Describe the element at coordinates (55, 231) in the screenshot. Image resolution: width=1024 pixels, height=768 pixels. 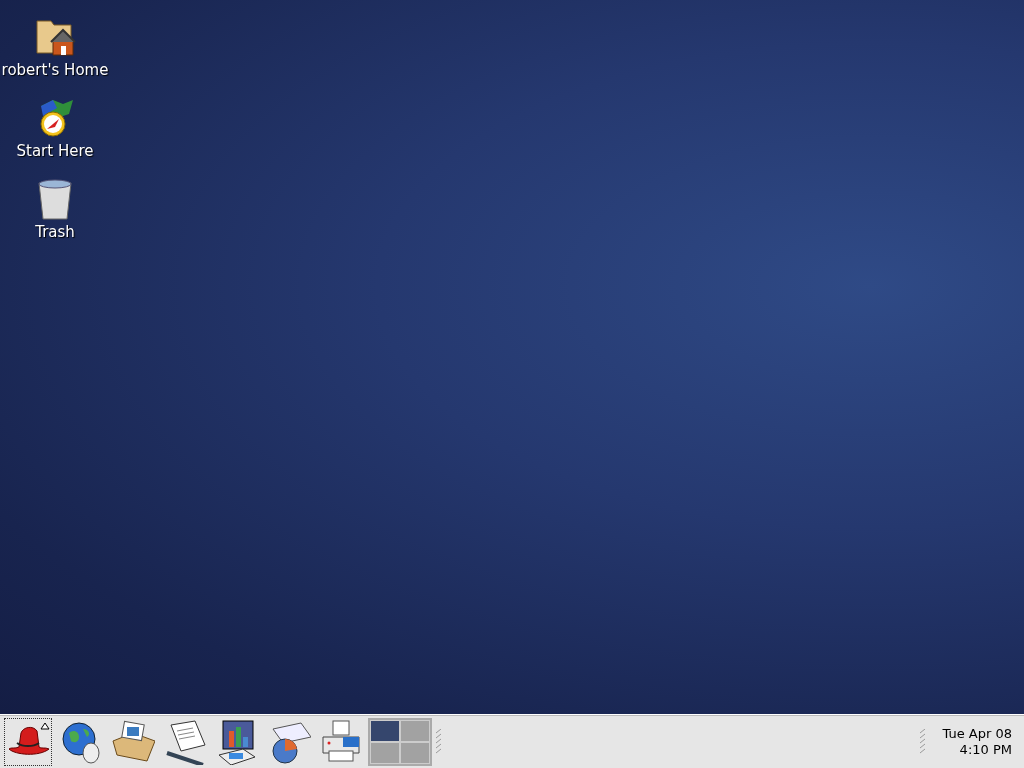
I see `icon-label: Trash` at that location.